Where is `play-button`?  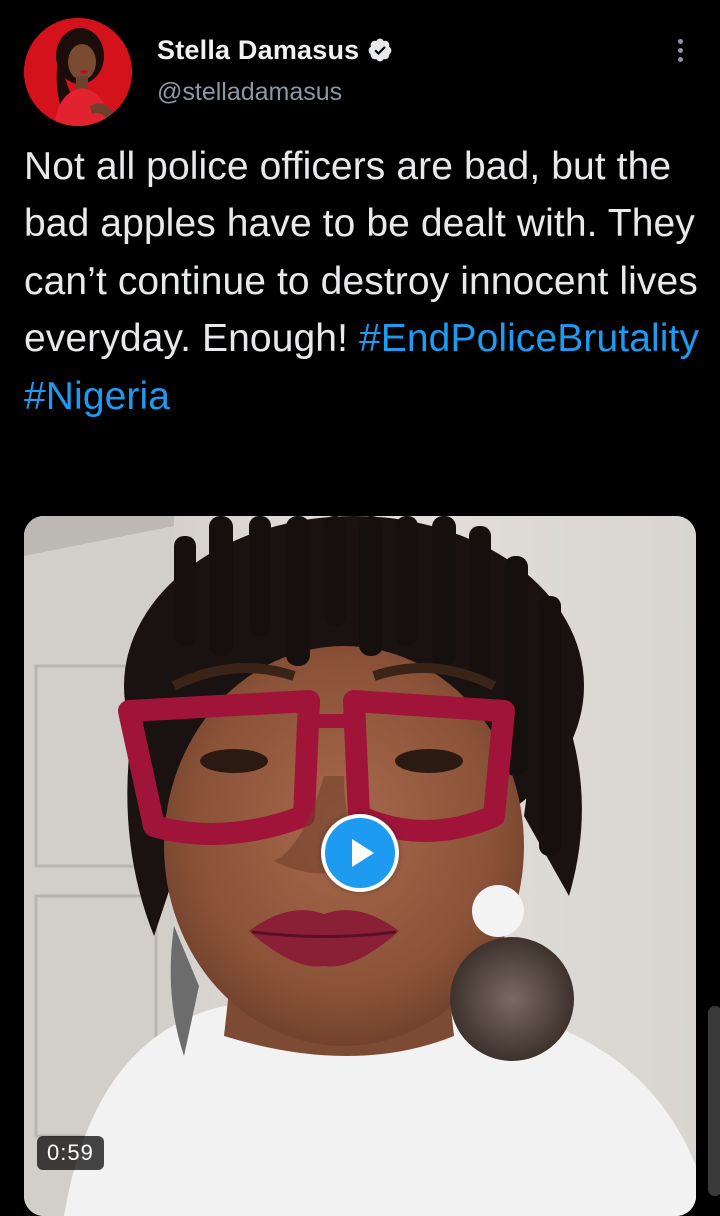
play-button is located at coordinates (360, 853).